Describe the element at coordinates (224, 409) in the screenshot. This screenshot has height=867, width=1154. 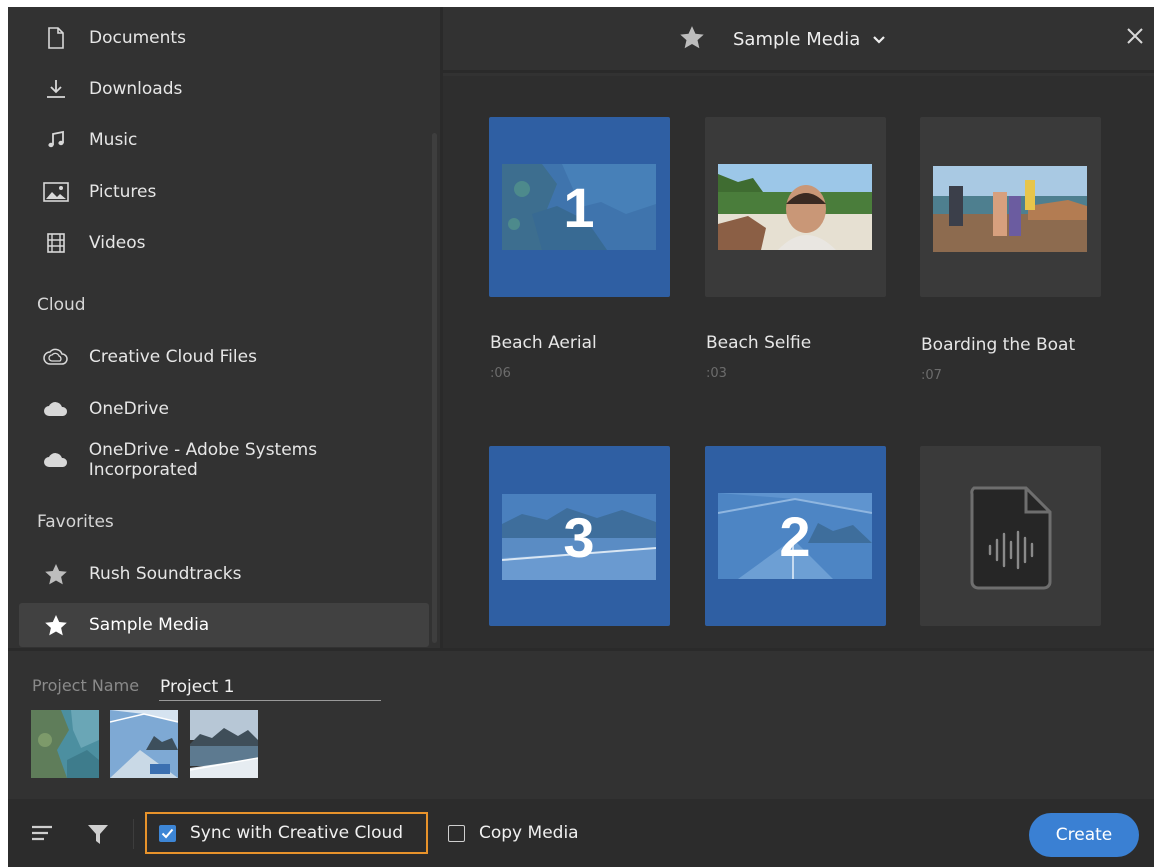
I see `sidebar-item-onedrive: OneDrive` at that location.